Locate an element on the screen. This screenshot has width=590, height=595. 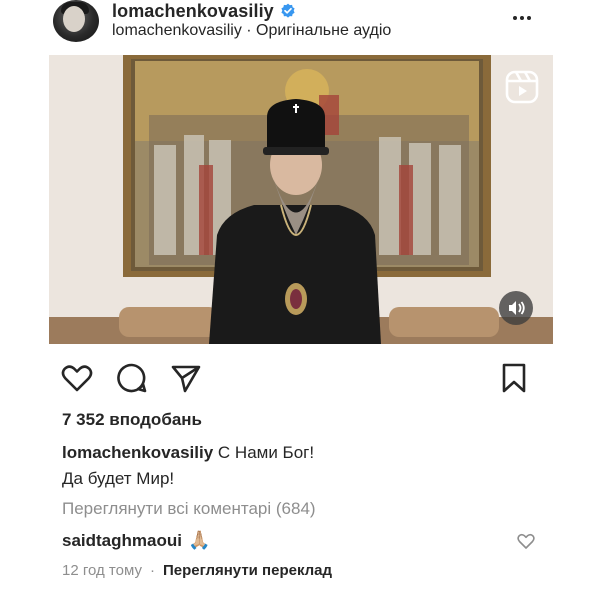
bookmark-icon is located at coordinates (514, 378).